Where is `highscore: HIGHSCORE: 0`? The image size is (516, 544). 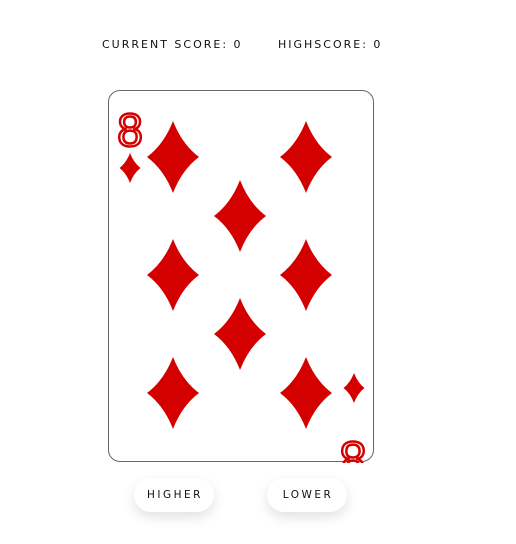
highscore: HIGHSCORE: 0 is located at coordinates (330, 44).